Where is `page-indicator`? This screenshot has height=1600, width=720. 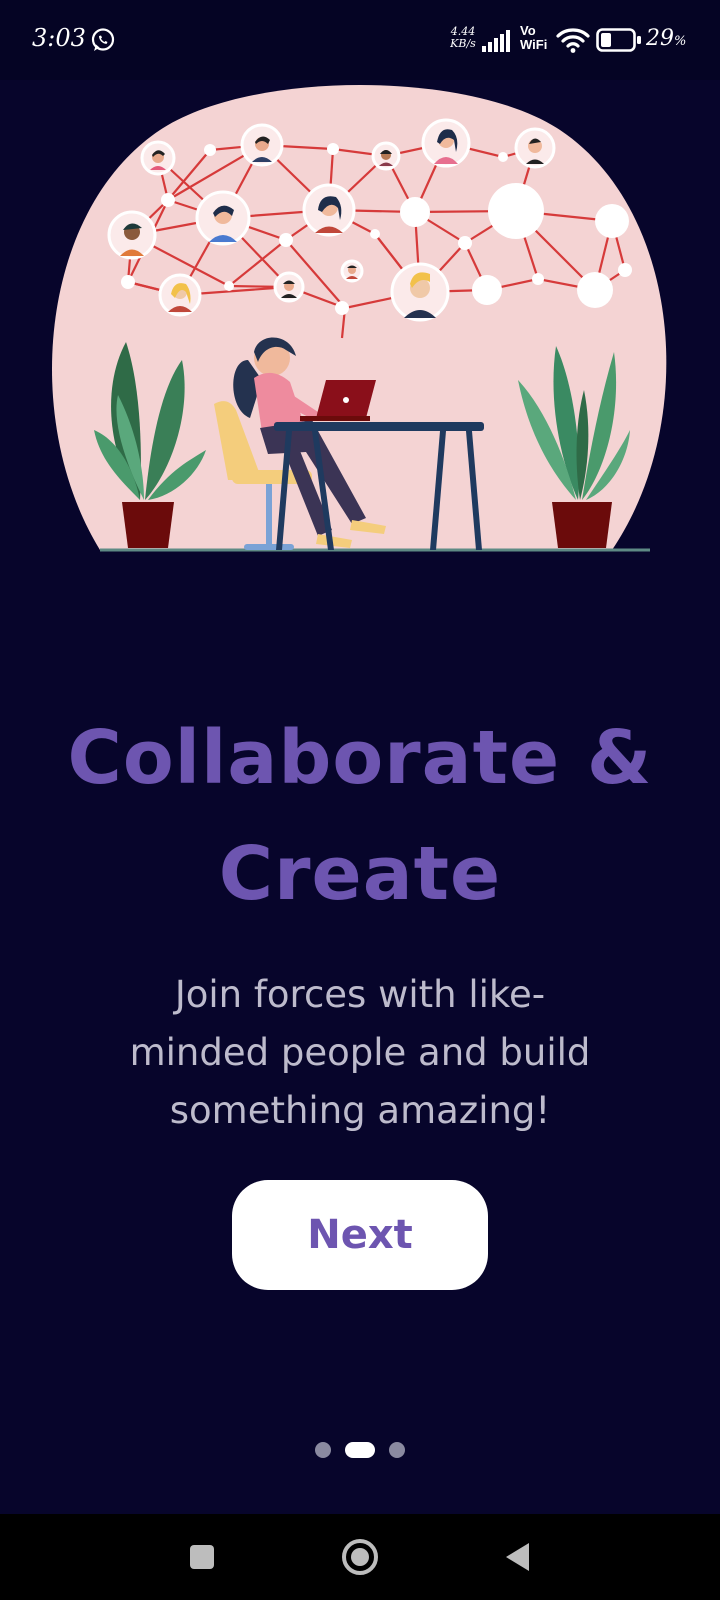 page-indicator is located at coordinates (360, 1450).